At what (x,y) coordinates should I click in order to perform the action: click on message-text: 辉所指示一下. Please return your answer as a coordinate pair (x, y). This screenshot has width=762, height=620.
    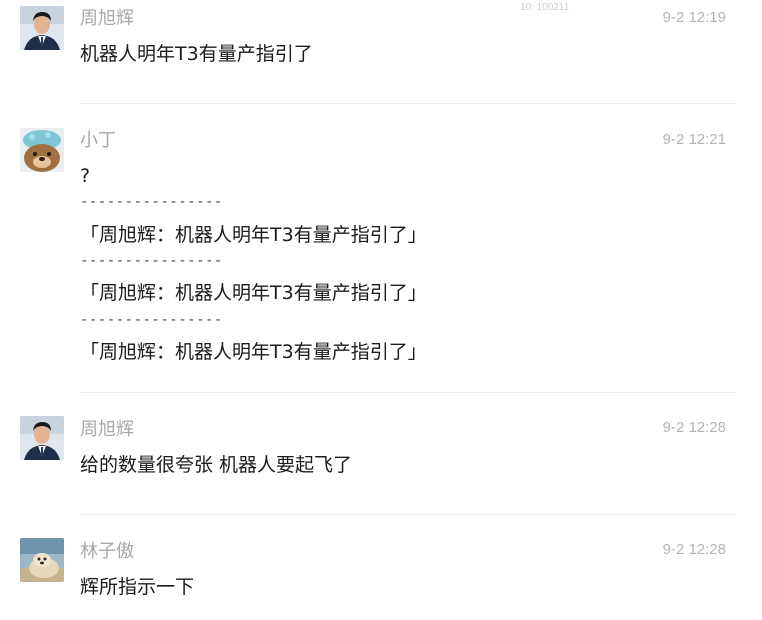
    Looking at the image, I should click on (137, 587).